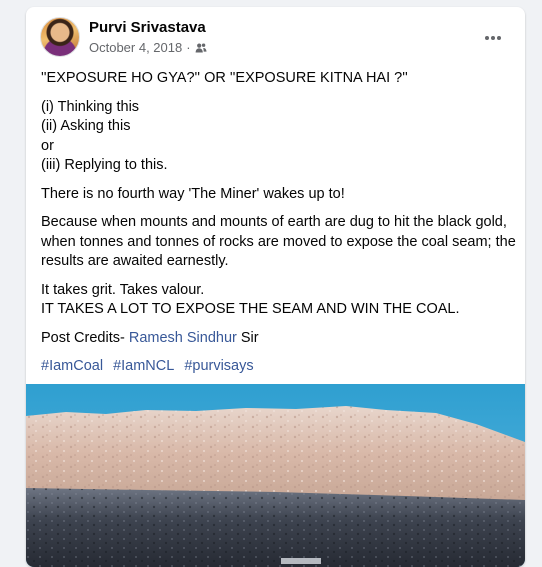  Describe the element at coordinates (135, 47) in the screenshot. I see `post-date: October 4, 2018` at that location.